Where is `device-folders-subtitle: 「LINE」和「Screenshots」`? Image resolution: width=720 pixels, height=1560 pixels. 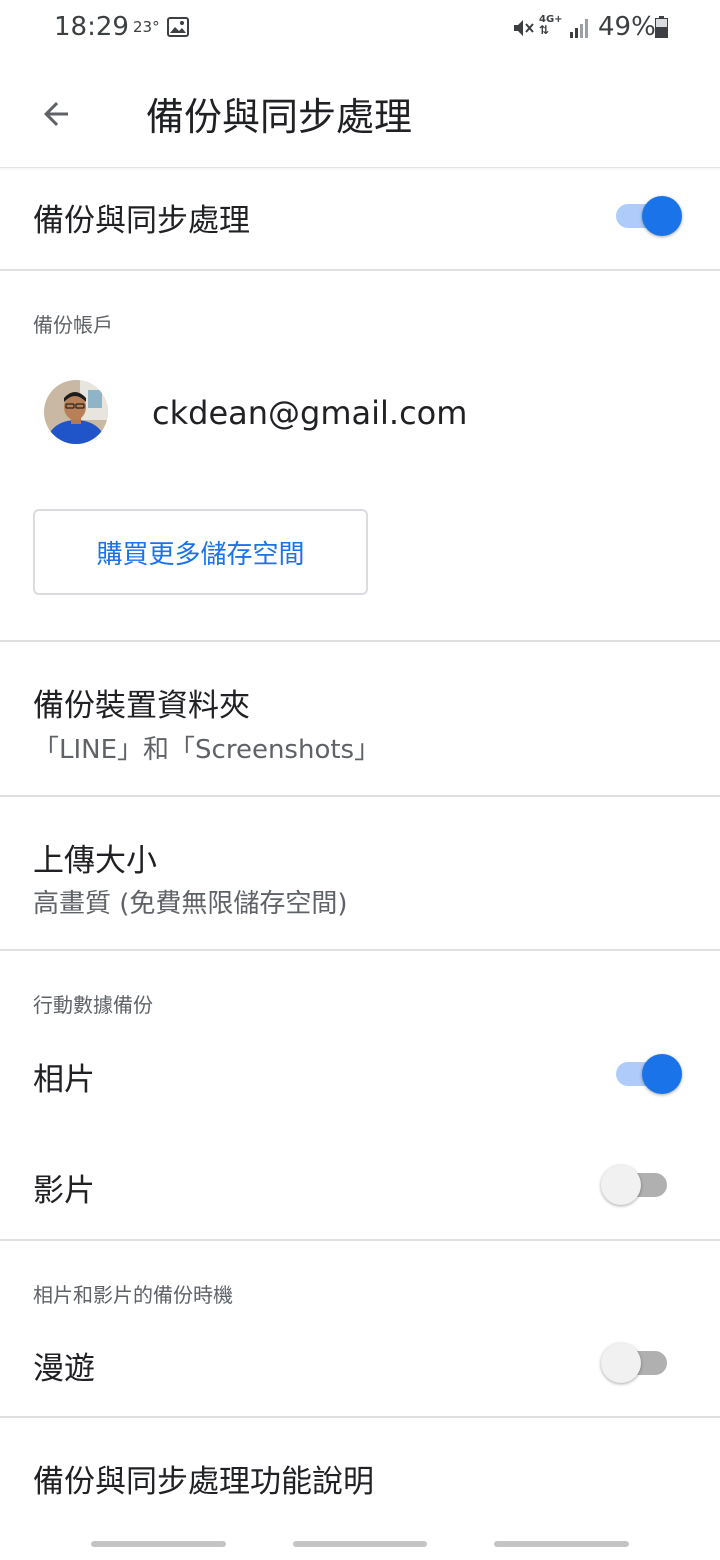
device-folders-subtitle: 「LINE」和「Screenshots」 is located at coordinates (207, 750).